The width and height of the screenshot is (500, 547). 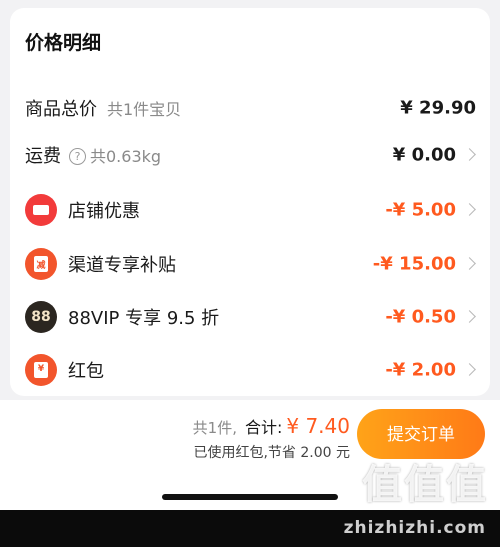 What do you see at coordinates (144, 109) in the screenshot?
I see `goods-count-note: 共1件宝贝` at bounding box center [144, 109].